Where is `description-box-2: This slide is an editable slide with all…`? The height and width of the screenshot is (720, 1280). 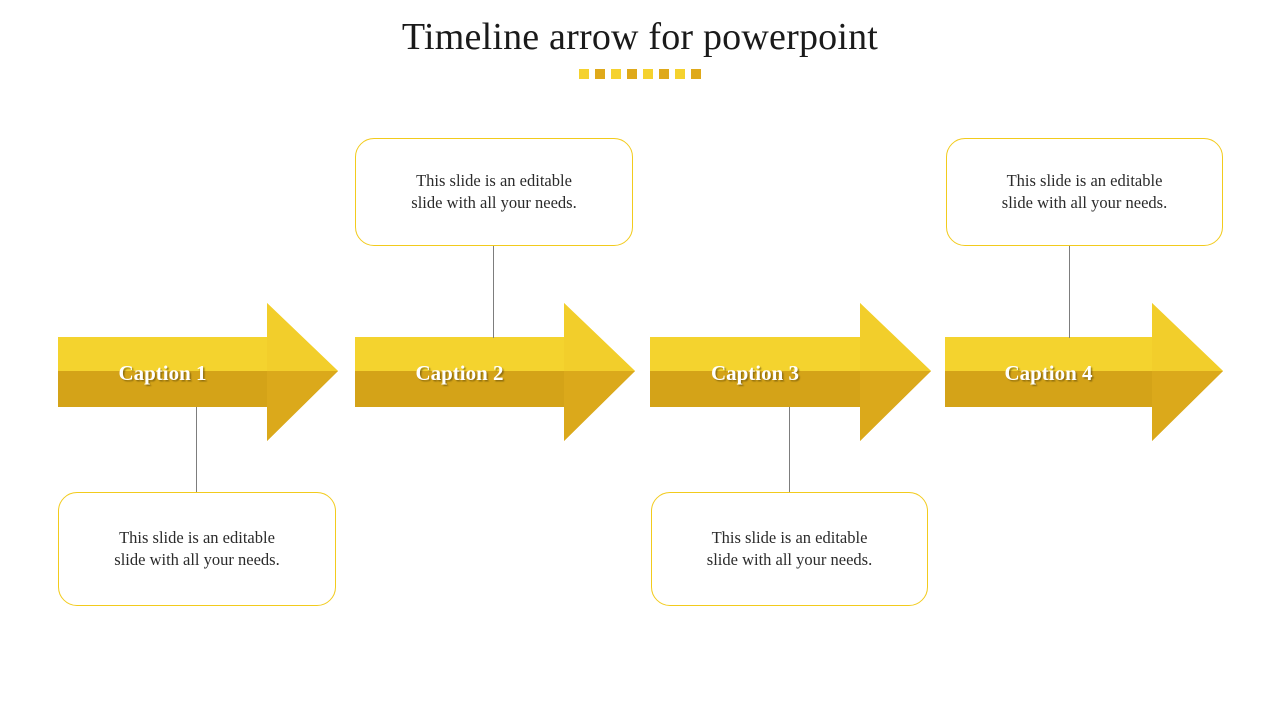 description-box-2: This slide is an editable slide with all… is located at coordinates (494, 192).